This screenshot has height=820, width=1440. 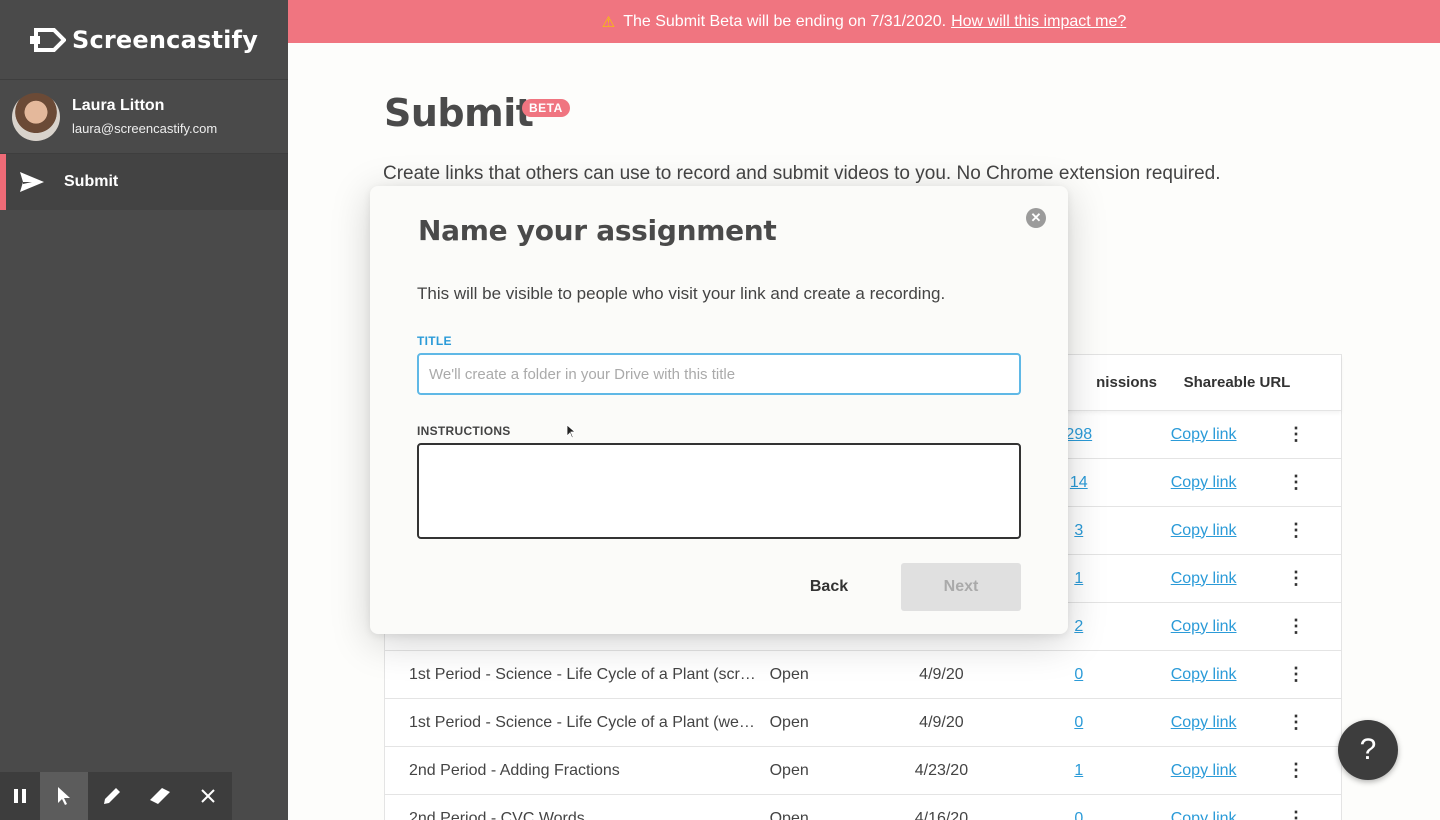 I want to click on user-email: laura@screencastify.com, so click(x=145, y=128).